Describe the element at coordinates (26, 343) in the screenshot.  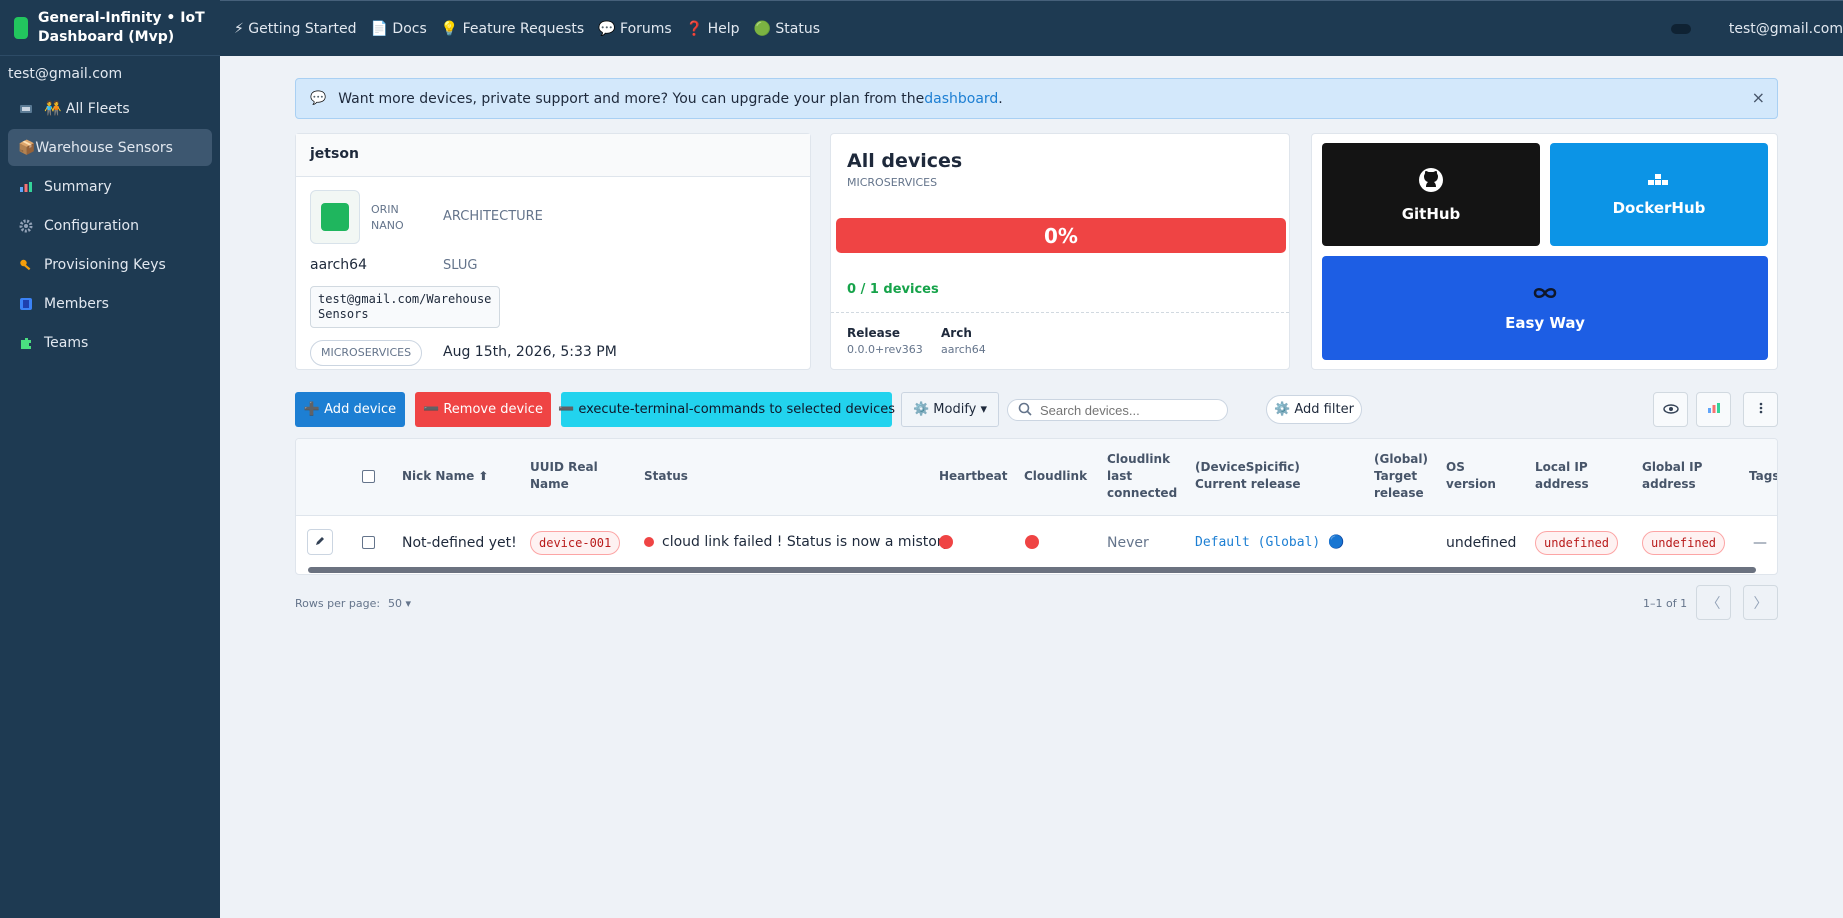
I see `teams-icon` at that location.